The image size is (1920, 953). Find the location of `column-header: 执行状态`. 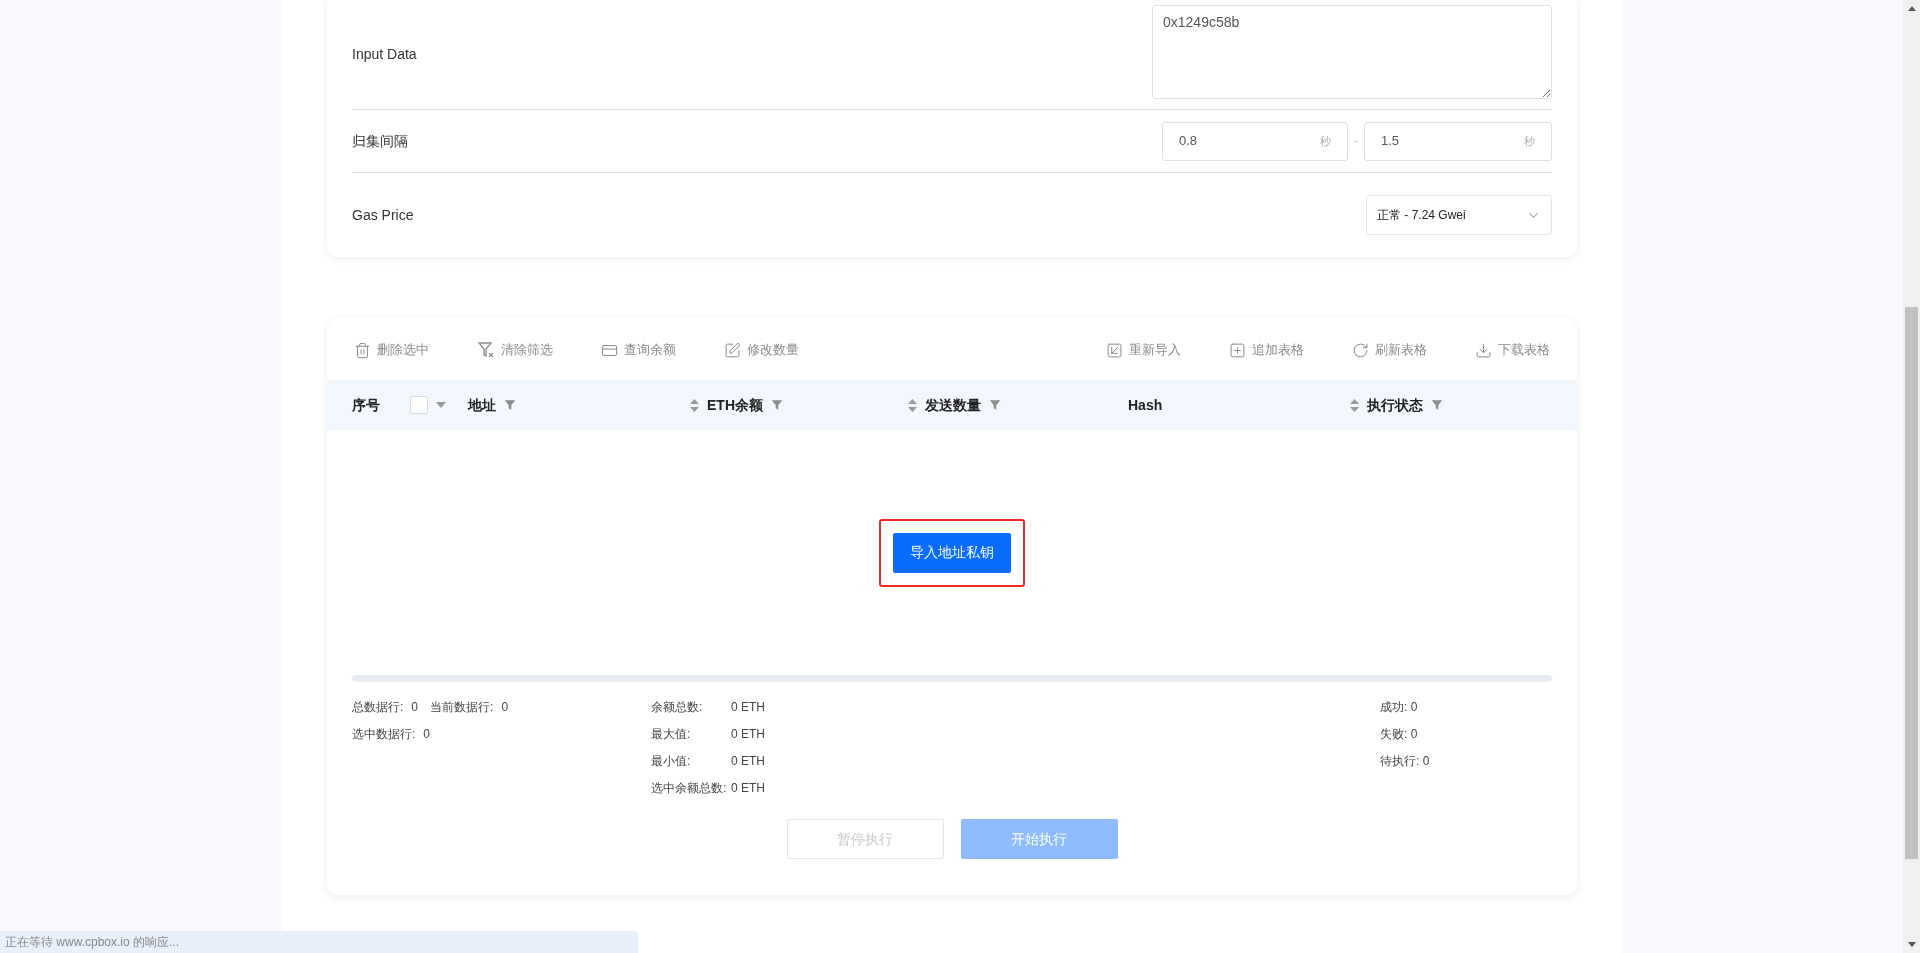

column-header: 执行状态 is located at coordinates (1395, 405).